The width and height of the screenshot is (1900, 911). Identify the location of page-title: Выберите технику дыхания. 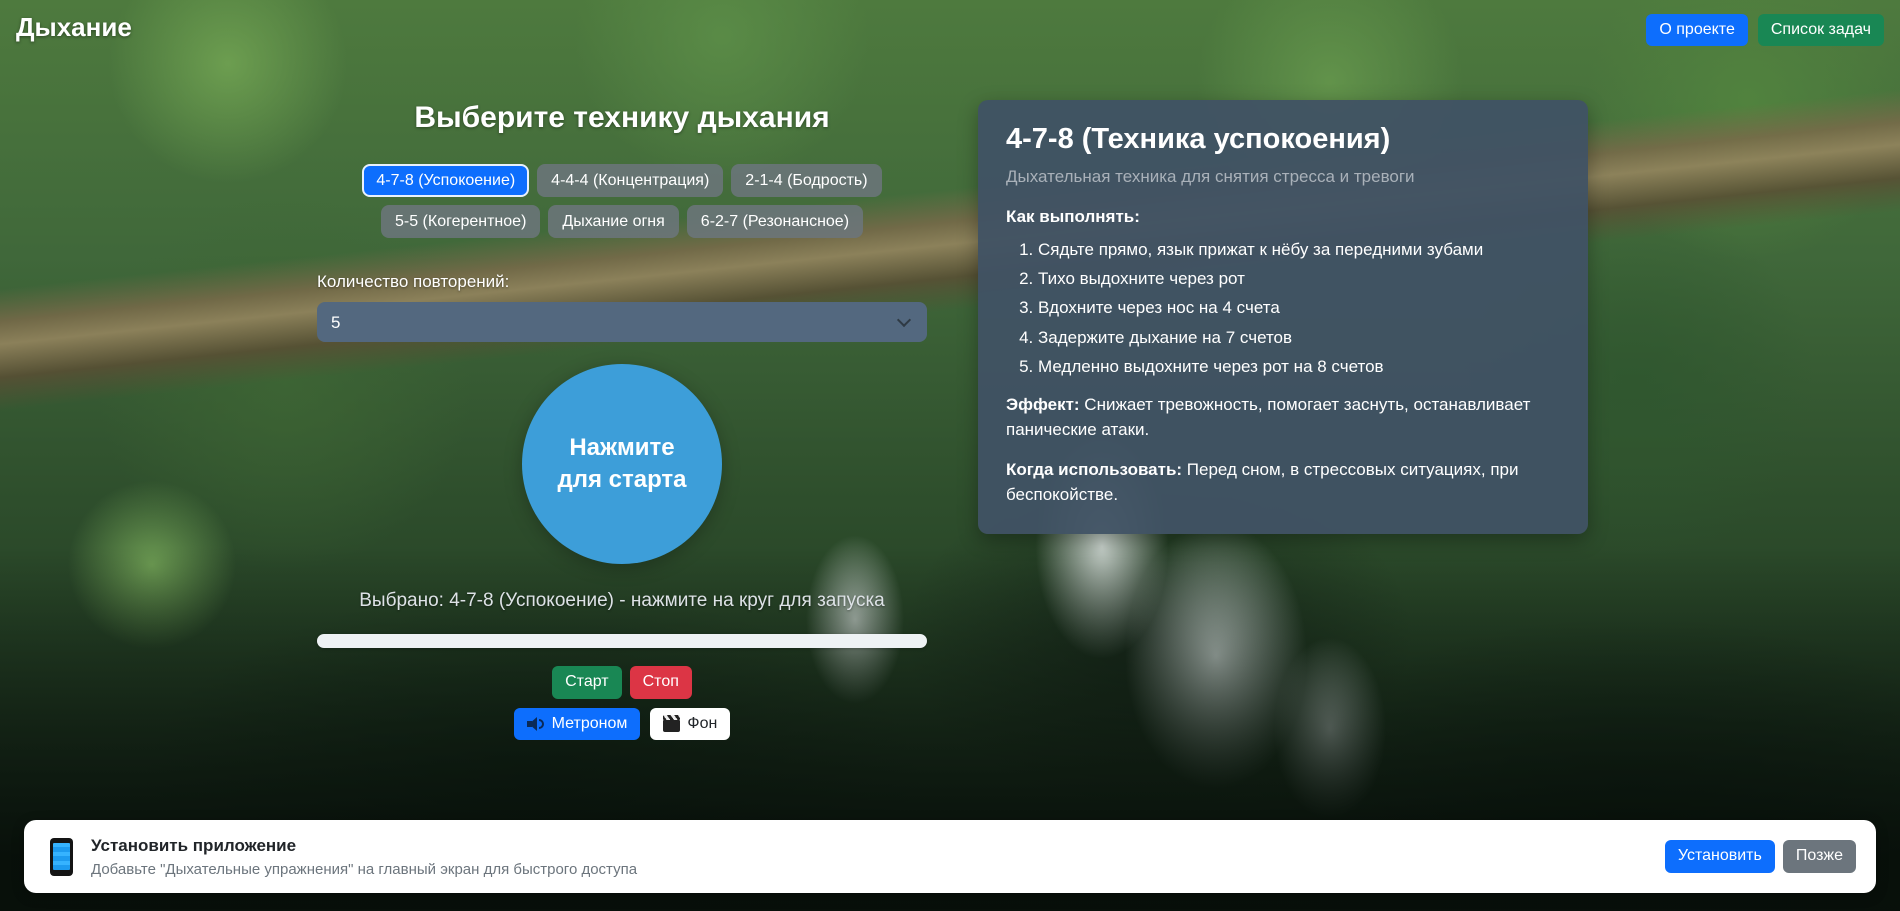
(622, 117).